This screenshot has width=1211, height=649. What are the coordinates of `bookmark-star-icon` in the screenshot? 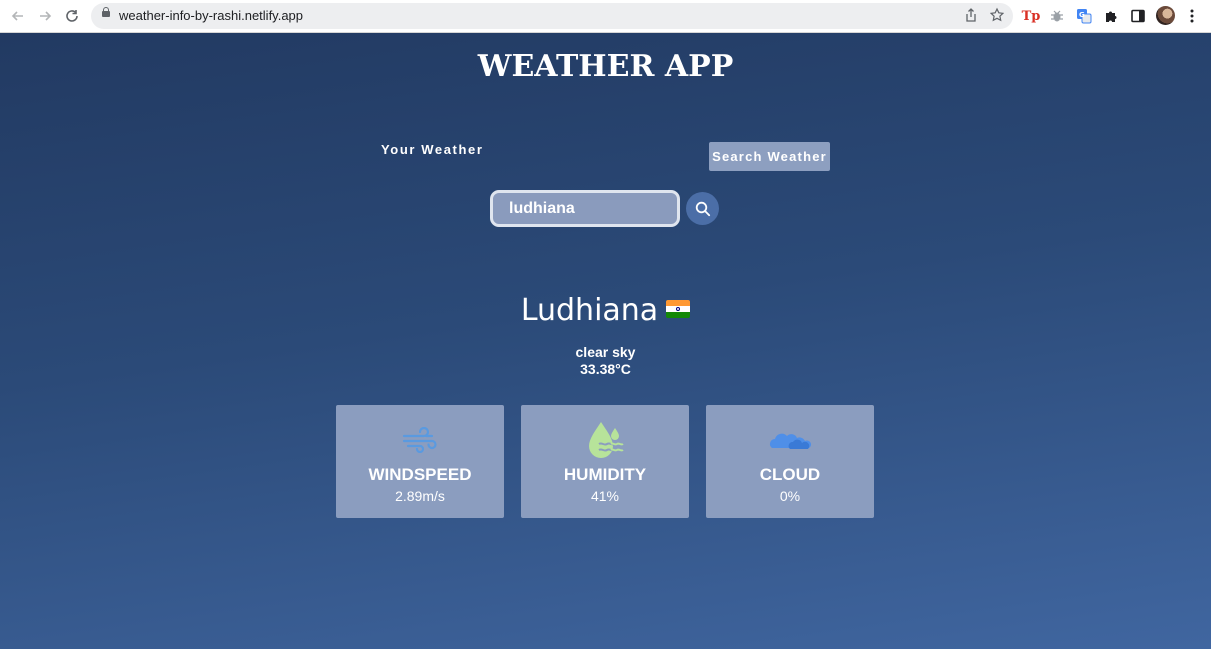 It's located at (997, 16).